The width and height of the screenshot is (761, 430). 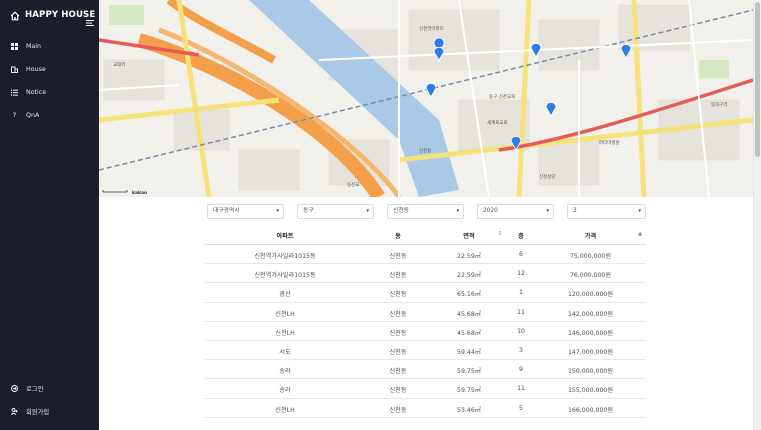 I want to click on sidebar-item-label: 회원가입, so click(x=38, y=412).